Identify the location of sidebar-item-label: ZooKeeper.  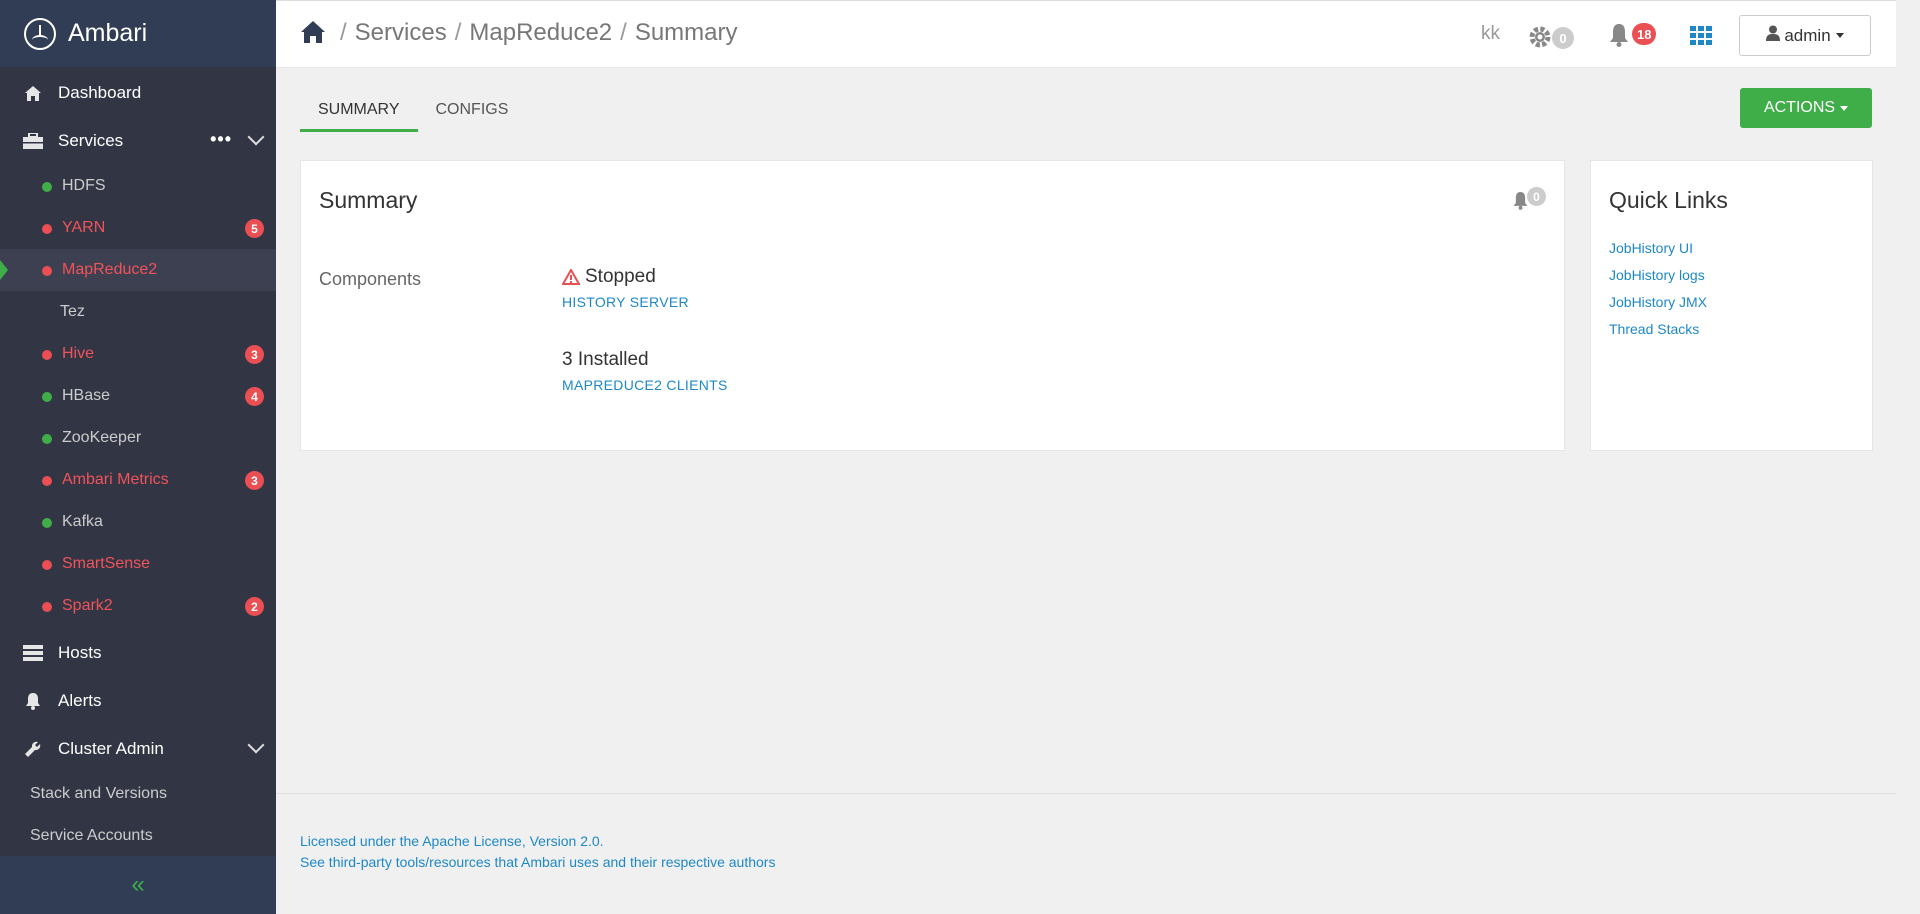
(102, 437).